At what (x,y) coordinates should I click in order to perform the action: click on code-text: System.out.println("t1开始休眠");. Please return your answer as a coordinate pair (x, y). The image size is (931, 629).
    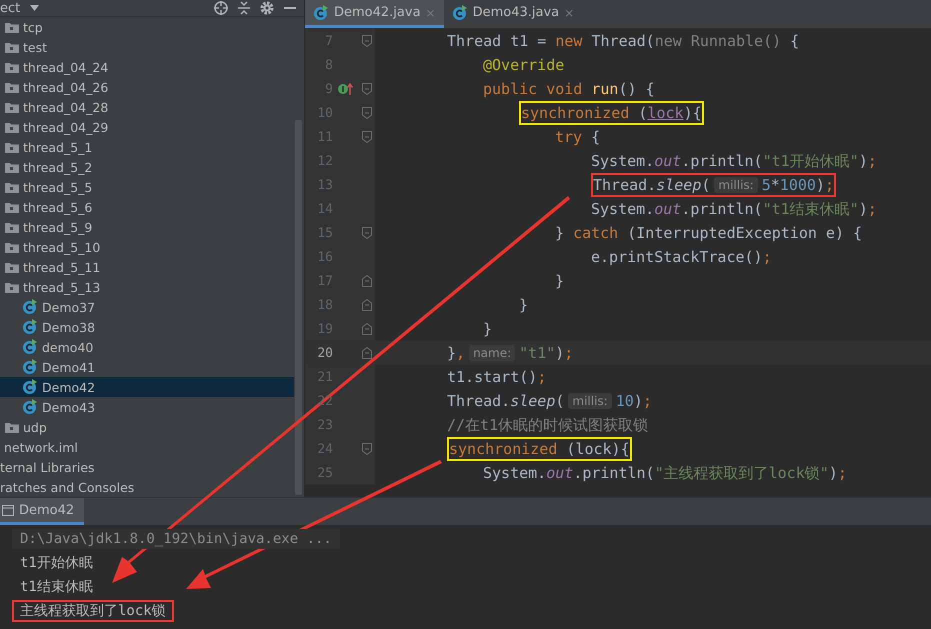
    Looking at the image, I should click on (733, 161).